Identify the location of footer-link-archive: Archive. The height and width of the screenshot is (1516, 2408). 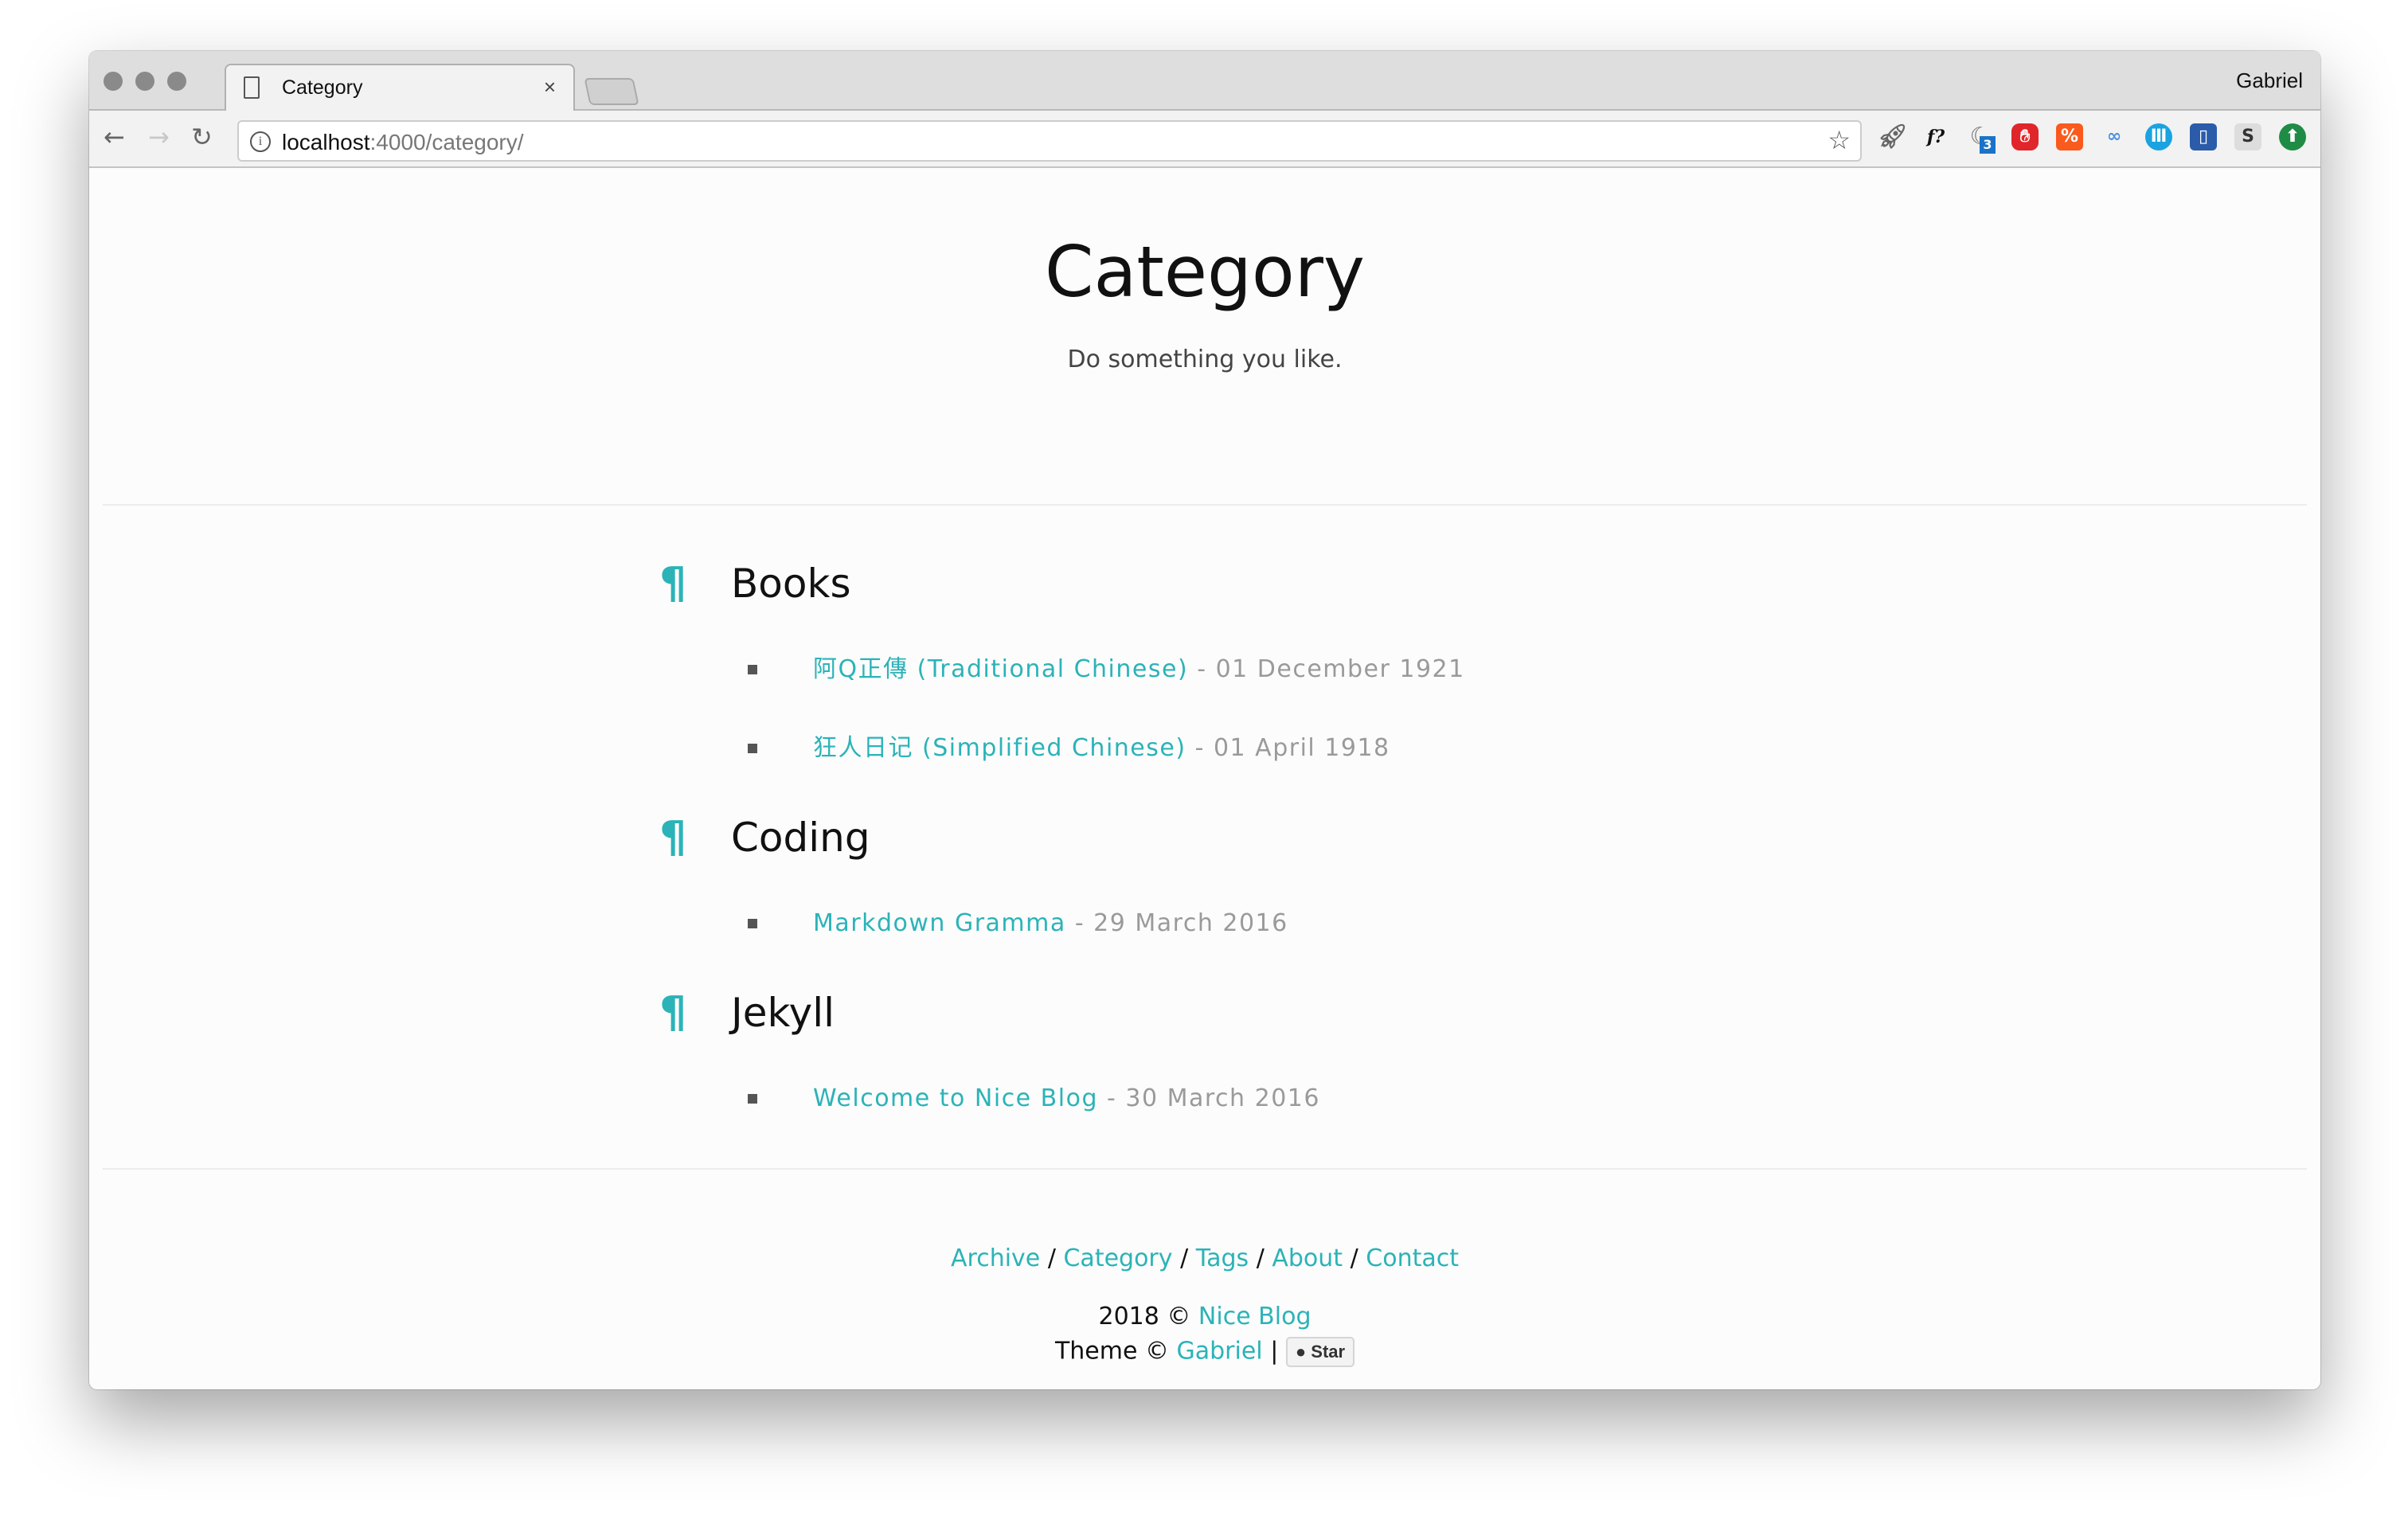
(995, 1258).